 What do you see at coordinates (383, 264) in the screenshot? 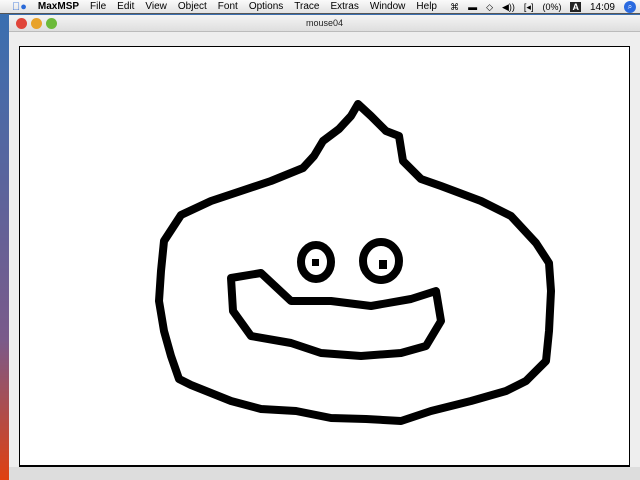
I see `right-pupil` at bounding box center [383, 264].